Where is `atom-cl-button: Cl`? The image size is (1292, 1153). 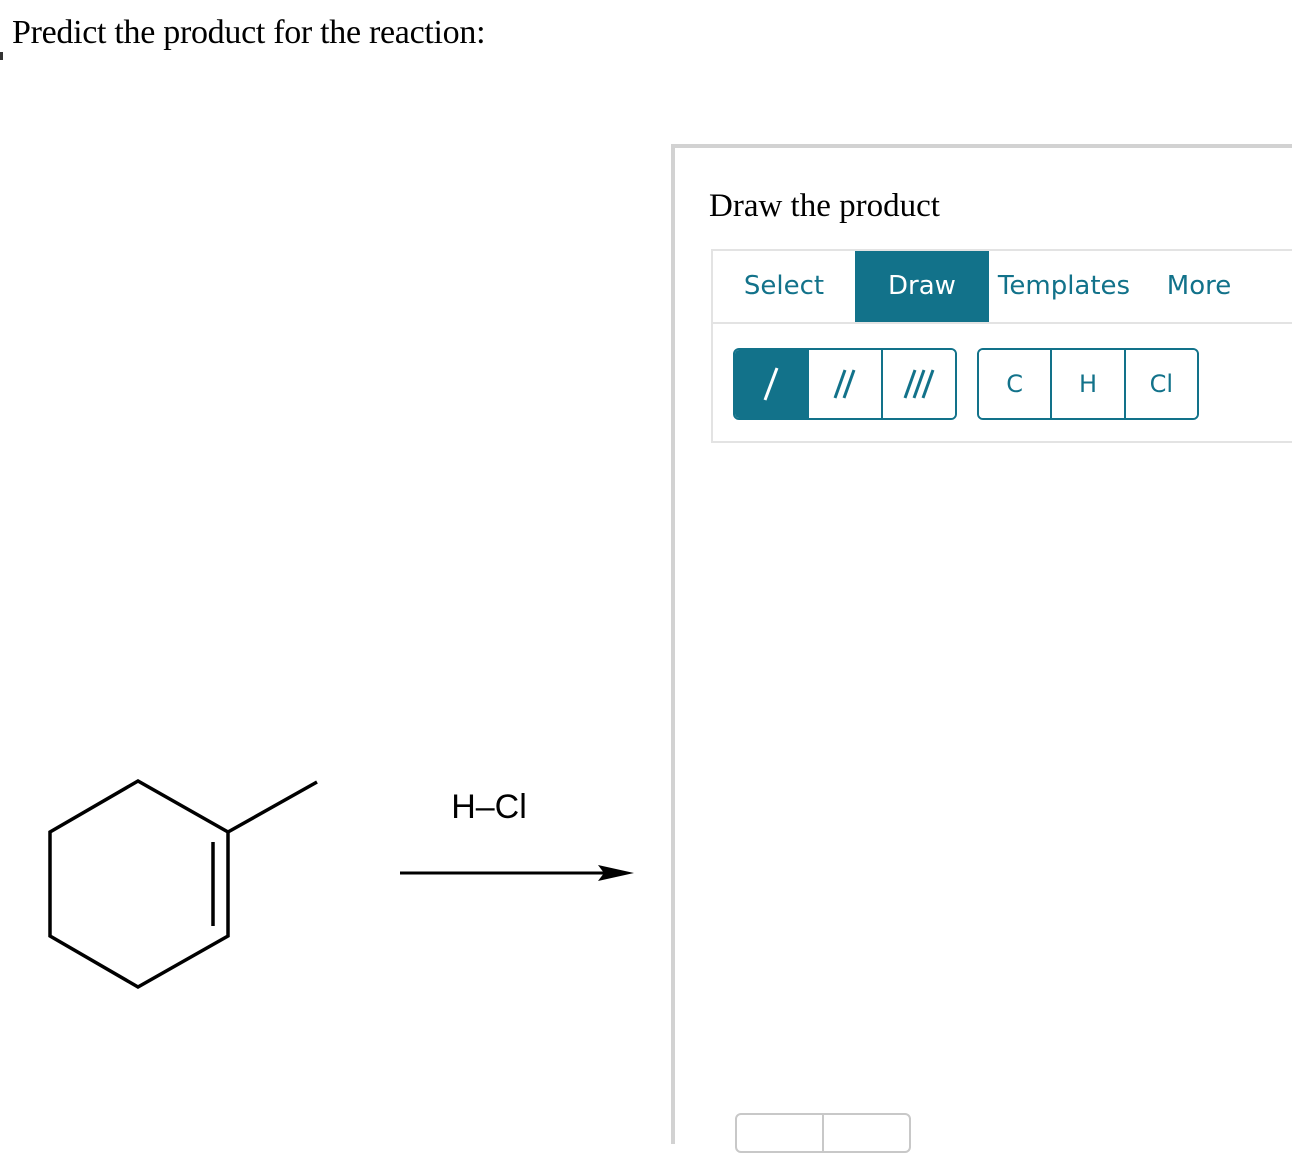 atom-cl-button: Cl is located at coordinates (1161, 384).